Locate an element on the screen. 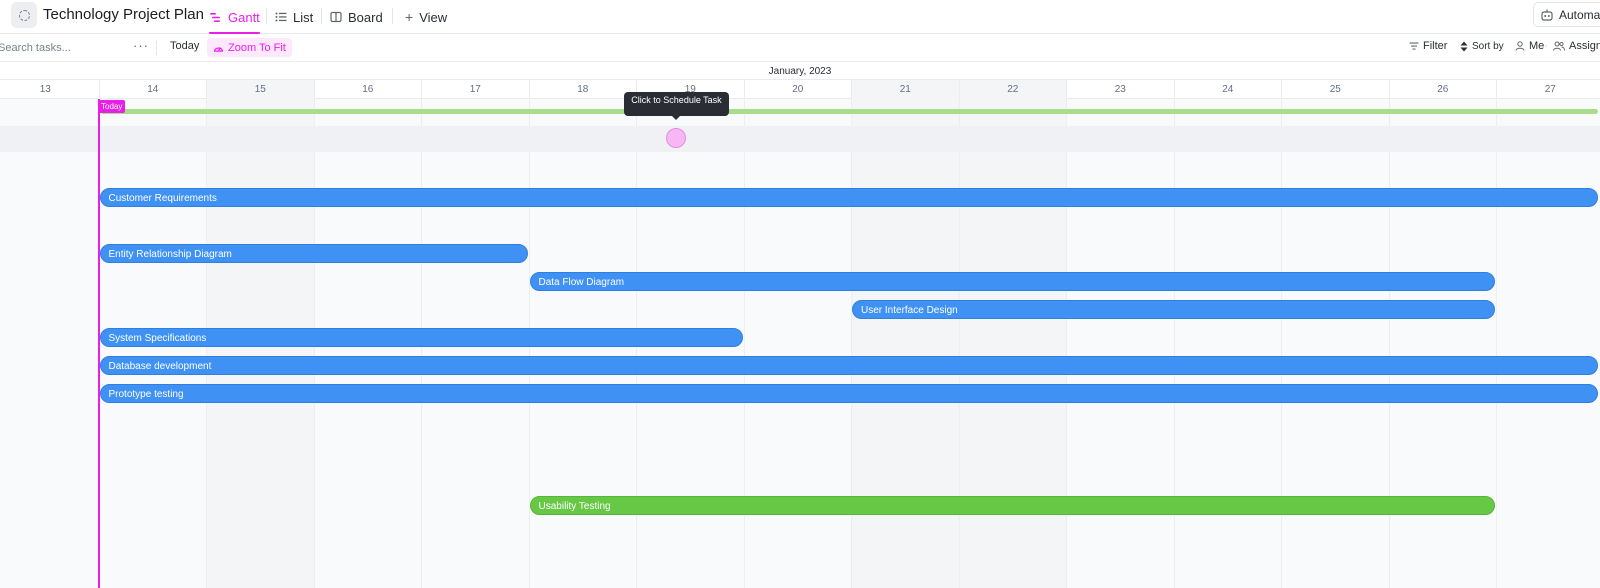 This screenshot has height=588, width=1600. robot-icon is located at coordinates (1547, 15).